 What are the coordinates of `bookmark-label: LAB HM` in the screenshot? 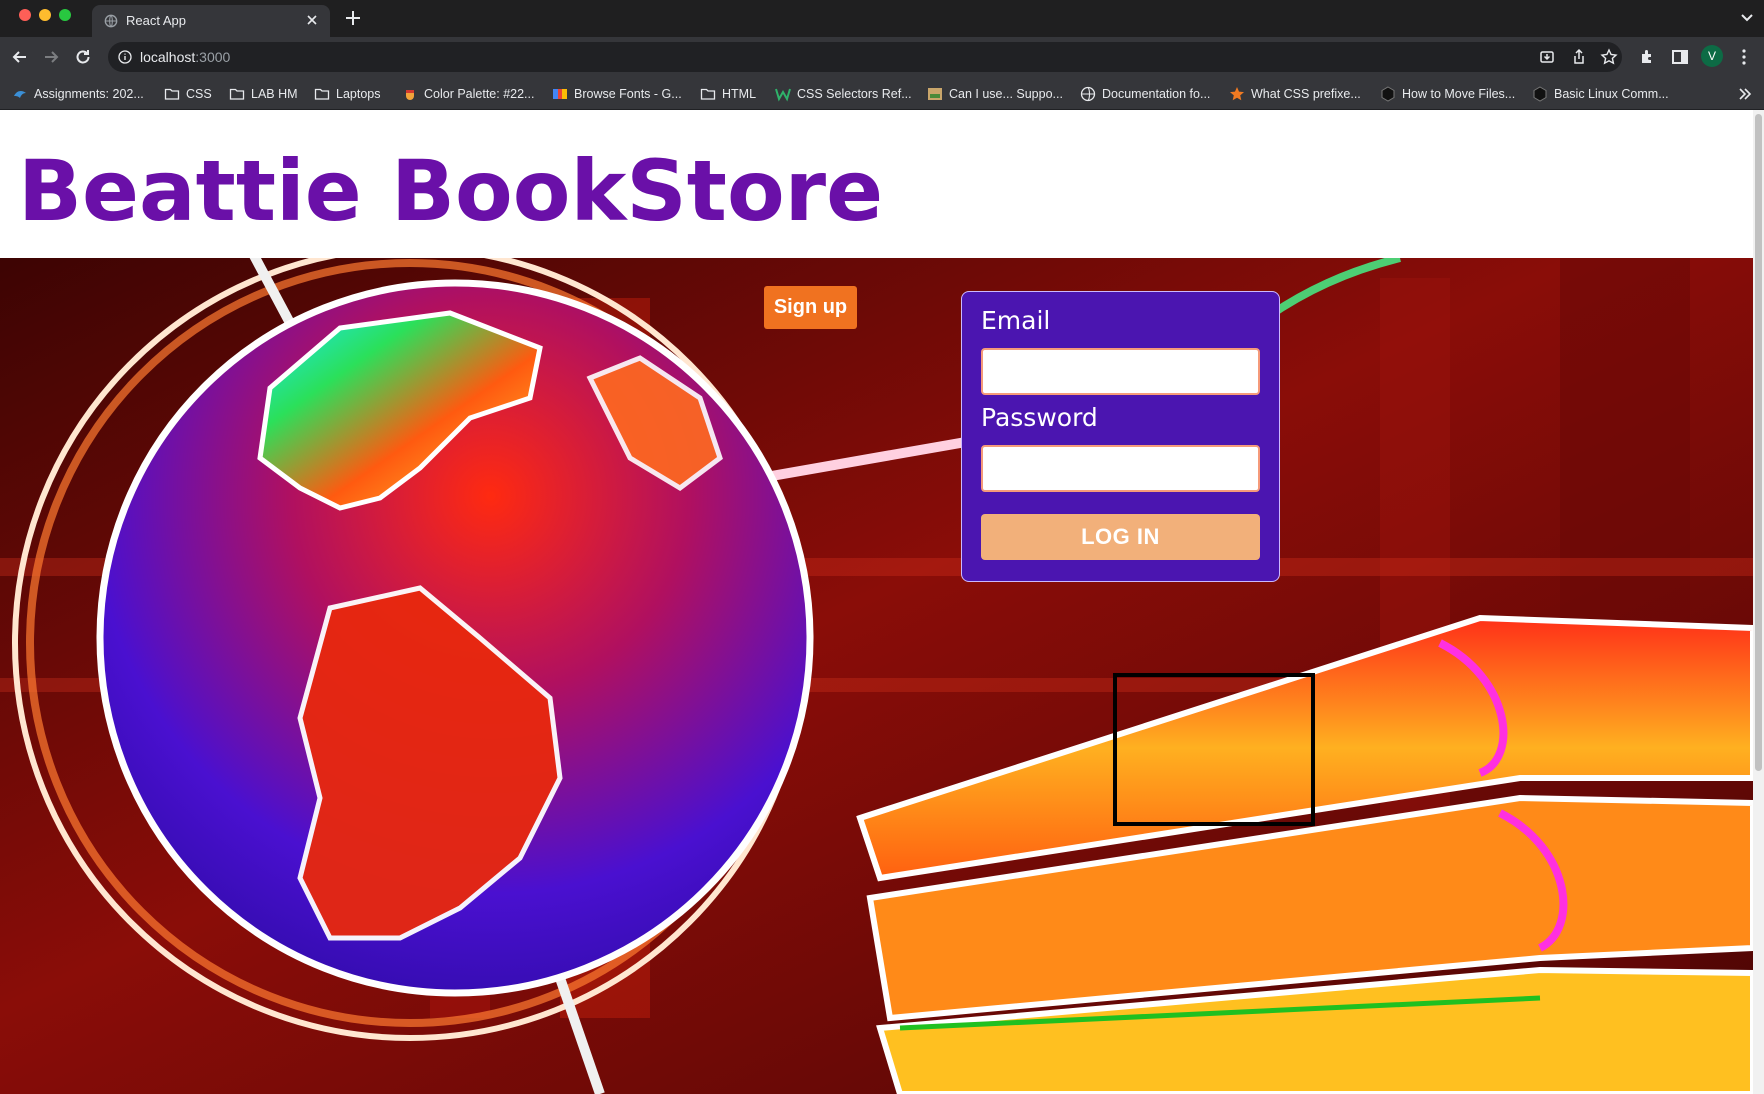 It's located at (274, 94).